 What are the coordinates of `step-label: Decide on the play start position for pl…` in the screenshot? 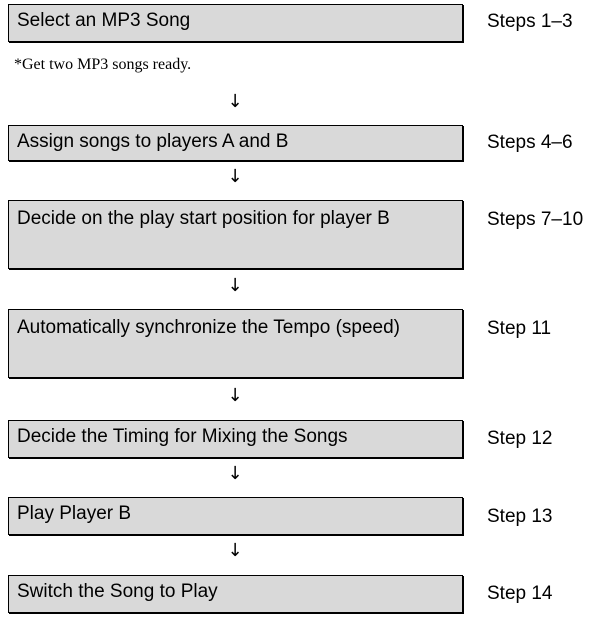 It's located at (203, 218).